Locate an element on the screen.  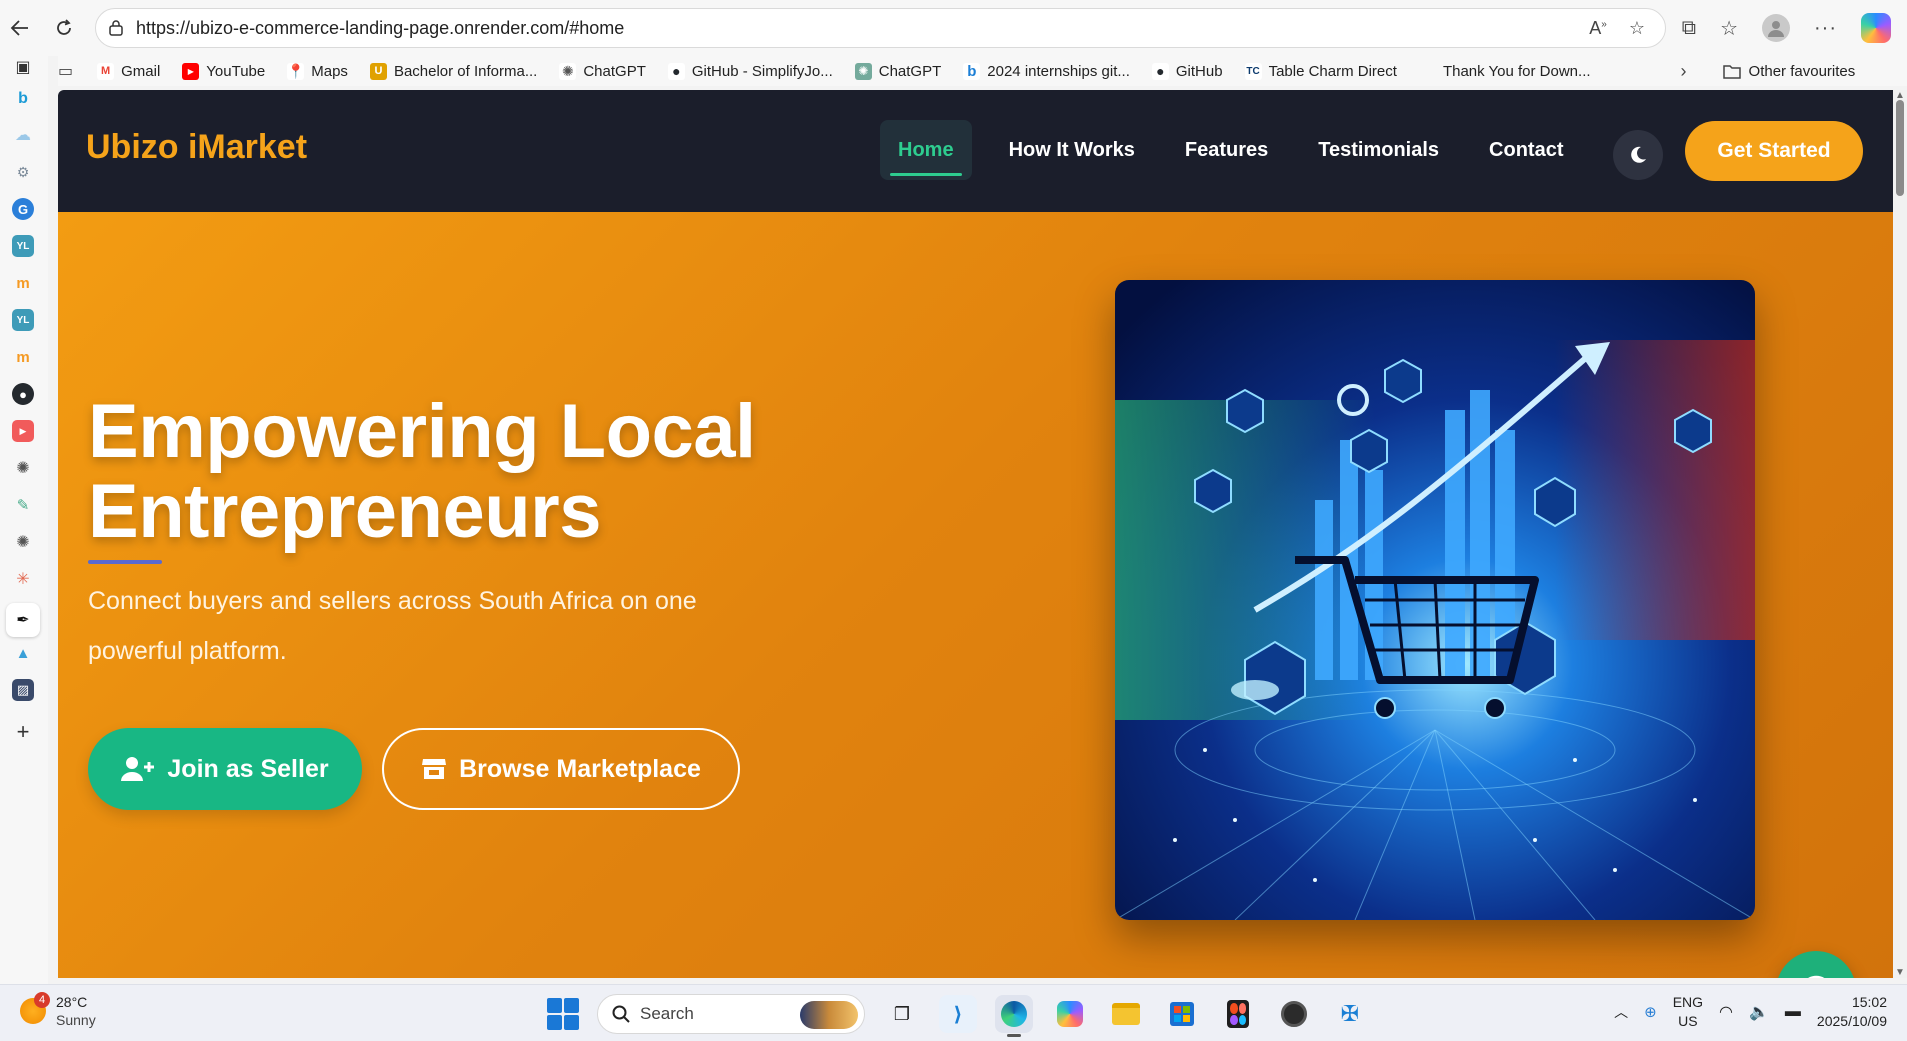
more-menu-icon: ··· is located at coordinates (1825, 28).